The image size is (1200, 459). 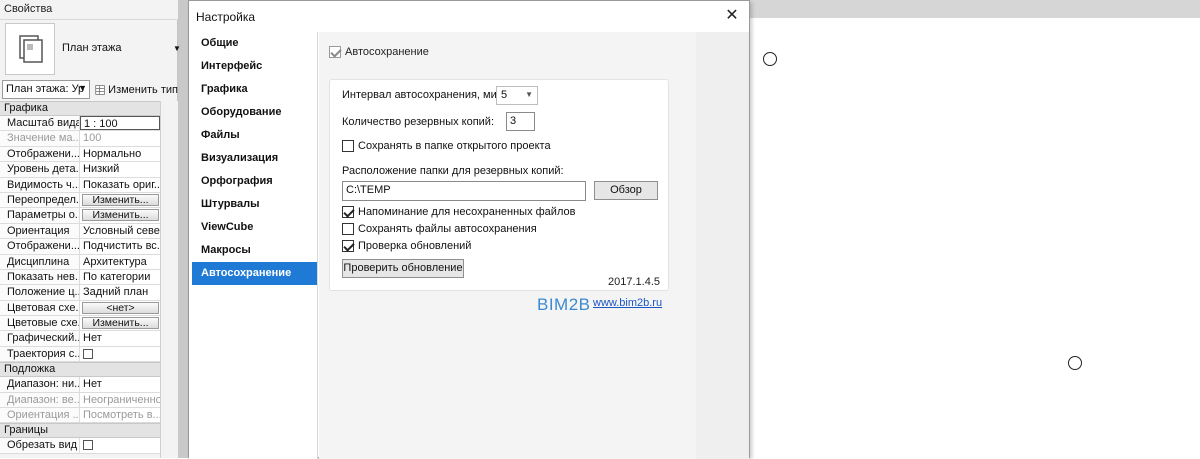 What do you see at coordinates (253, 89) in the screenshot?
I see `nav-item: Графика` at bounding box center [253, 89].